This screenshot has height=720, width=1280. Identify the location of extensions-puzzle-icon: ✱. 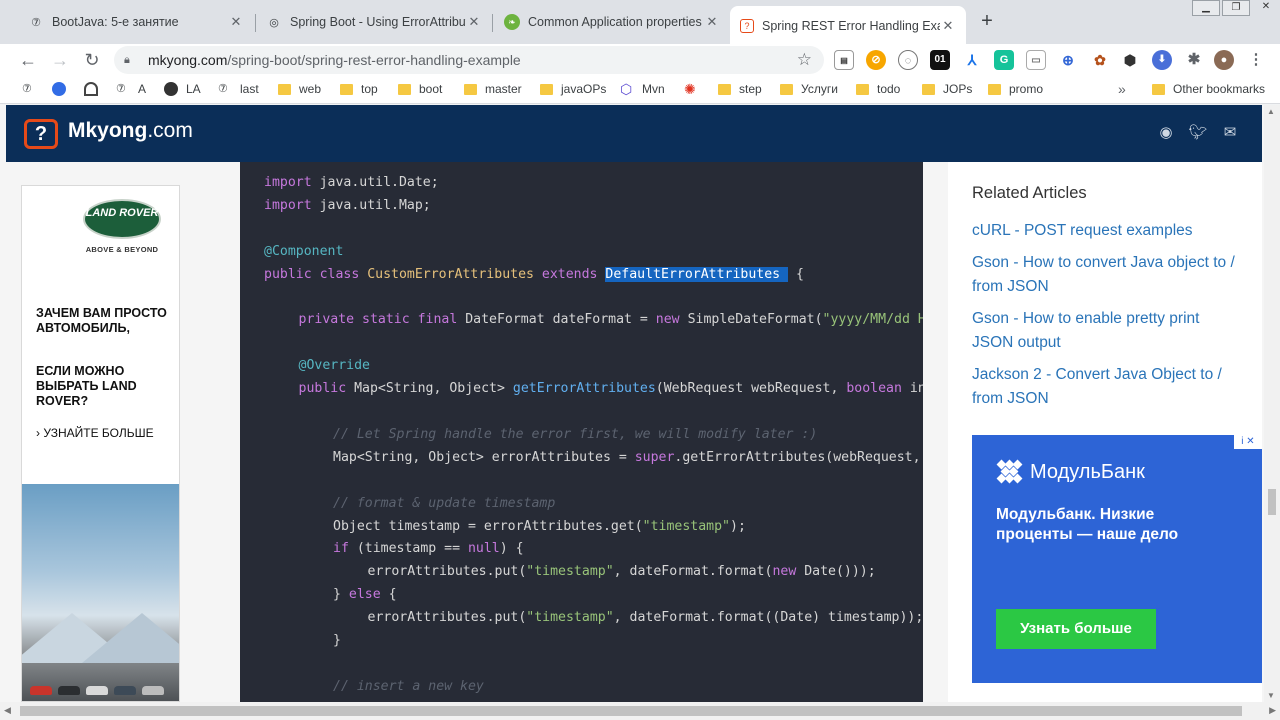
(1194, 60).